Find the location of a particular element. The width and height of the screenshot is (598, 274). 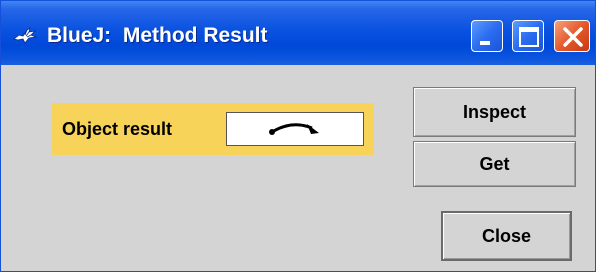

object-result-label: Object result is located at coordinates (117, 129).